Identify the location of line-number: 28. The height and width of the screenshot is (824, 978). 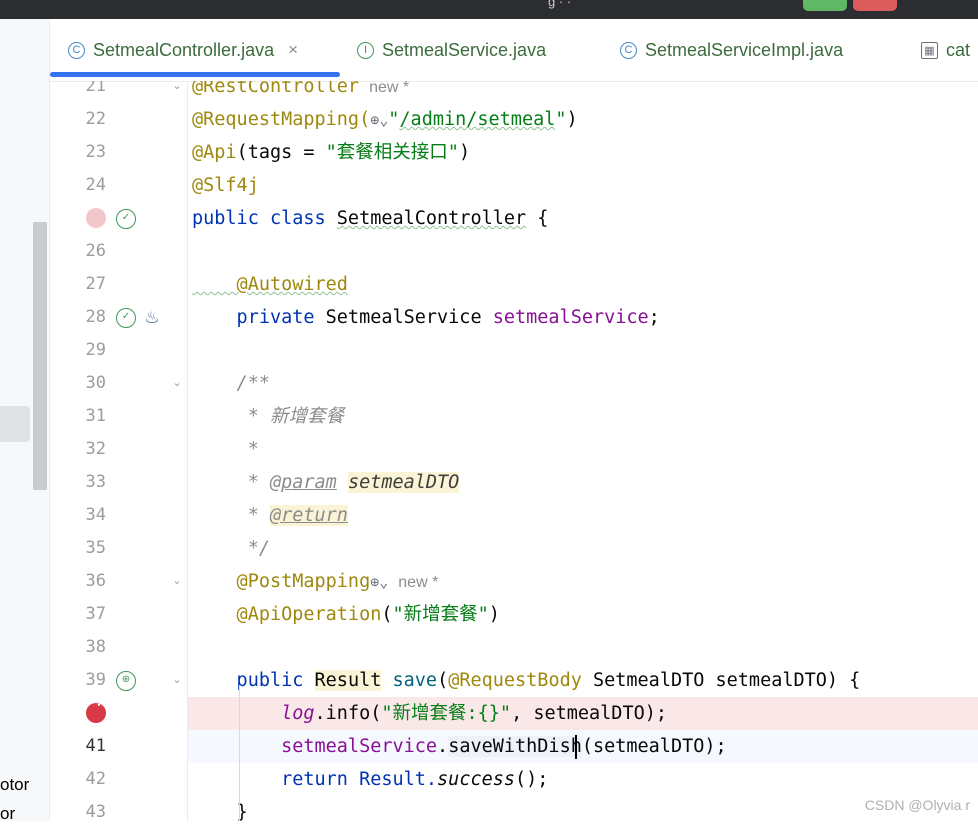
(95, 317).